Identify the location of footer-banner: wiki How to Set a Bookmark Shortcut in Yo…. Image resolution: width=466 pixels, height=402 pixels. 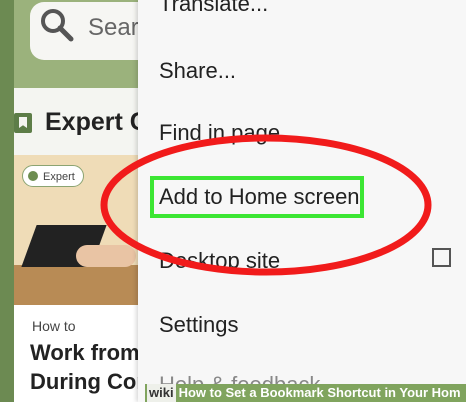
(305, 393).